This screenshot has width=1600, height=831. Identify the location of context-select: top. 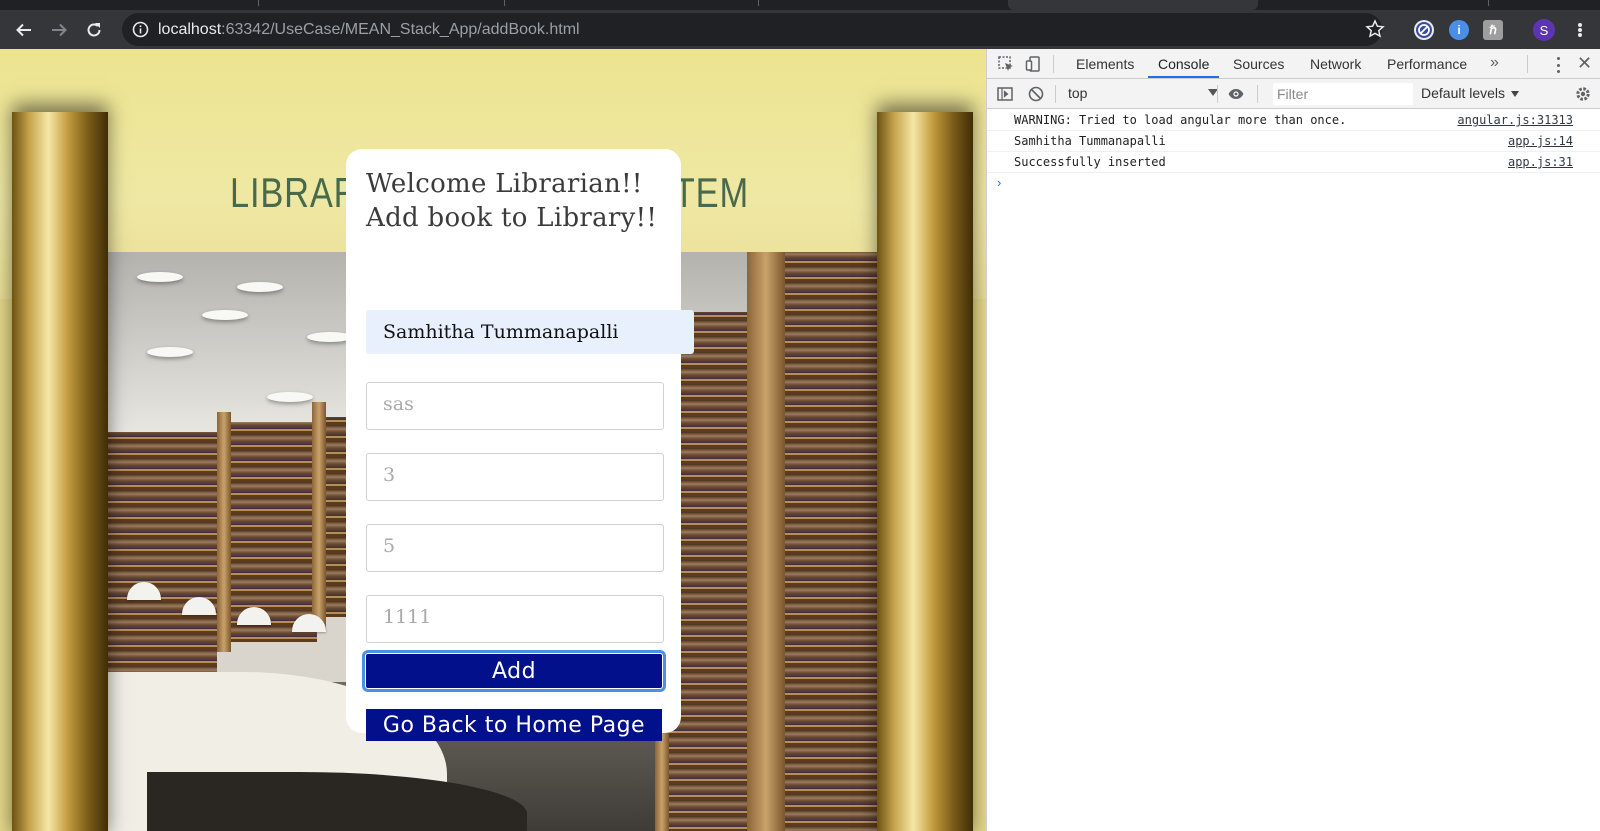
(1143, 94).